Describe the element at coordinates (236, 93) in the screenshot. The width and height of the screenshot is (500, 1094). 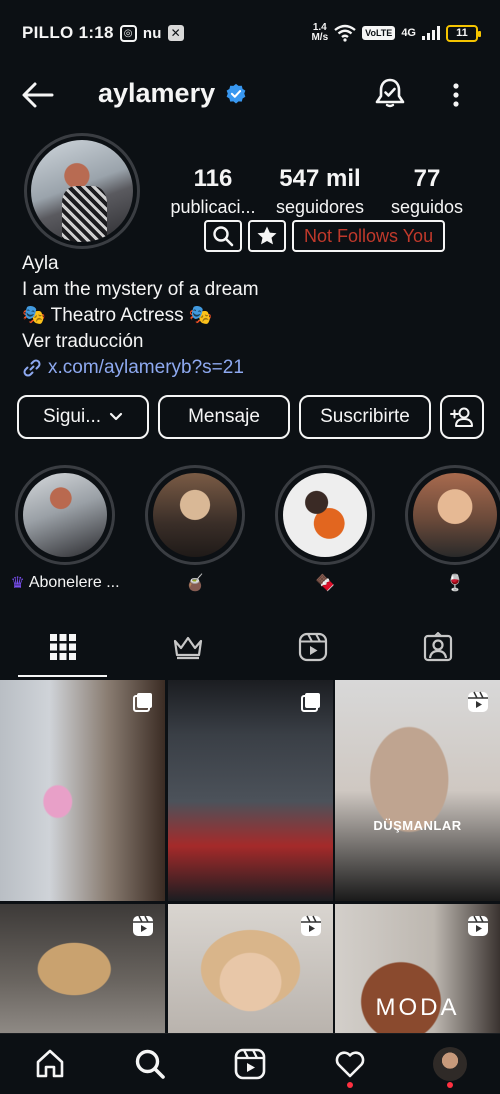
I see `verified-badge-icon` at that location.